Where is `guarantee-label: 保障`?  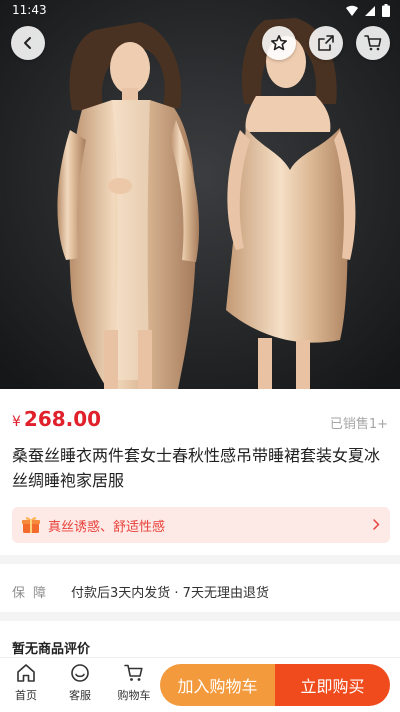
guarantee-label: 保障 is located at coordinates (33, 593).